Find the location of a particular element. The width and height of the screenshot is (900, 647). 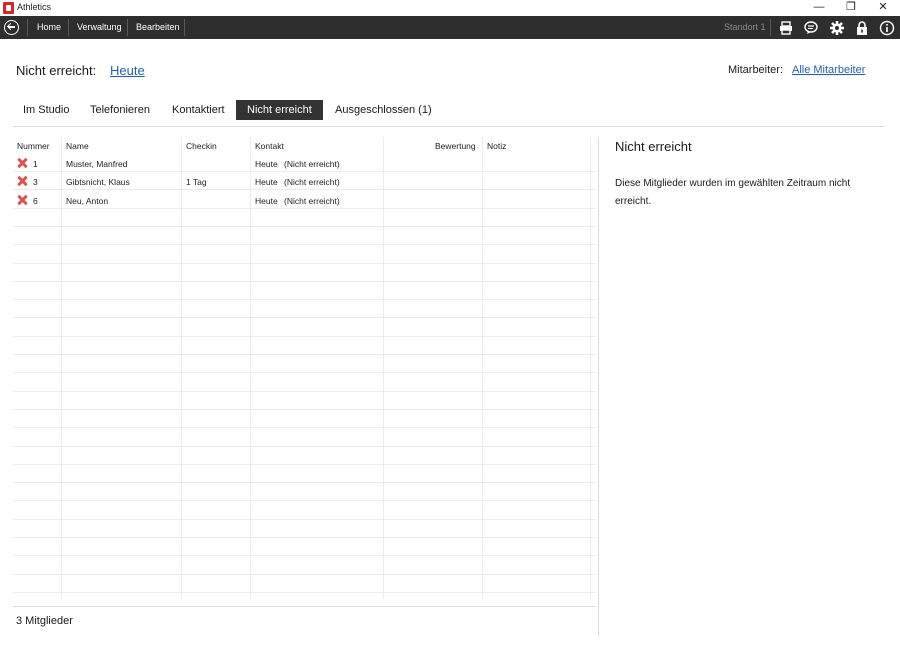

app-logo-icon is located at coordinates (8, 8).